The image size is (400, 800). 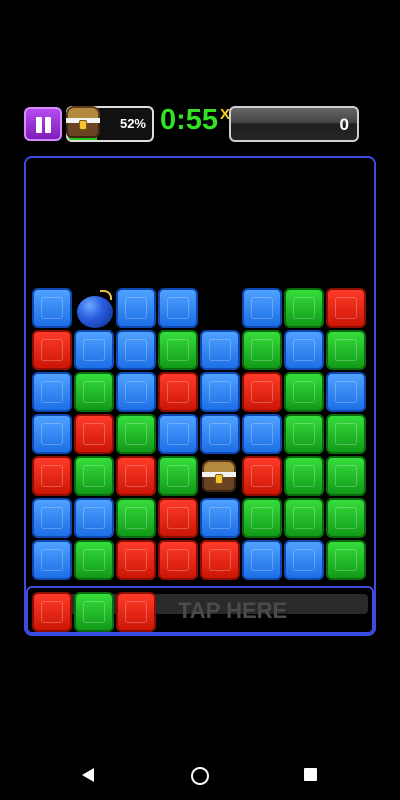 I want to click on queued-gem-green, so click(x=94, y=612).